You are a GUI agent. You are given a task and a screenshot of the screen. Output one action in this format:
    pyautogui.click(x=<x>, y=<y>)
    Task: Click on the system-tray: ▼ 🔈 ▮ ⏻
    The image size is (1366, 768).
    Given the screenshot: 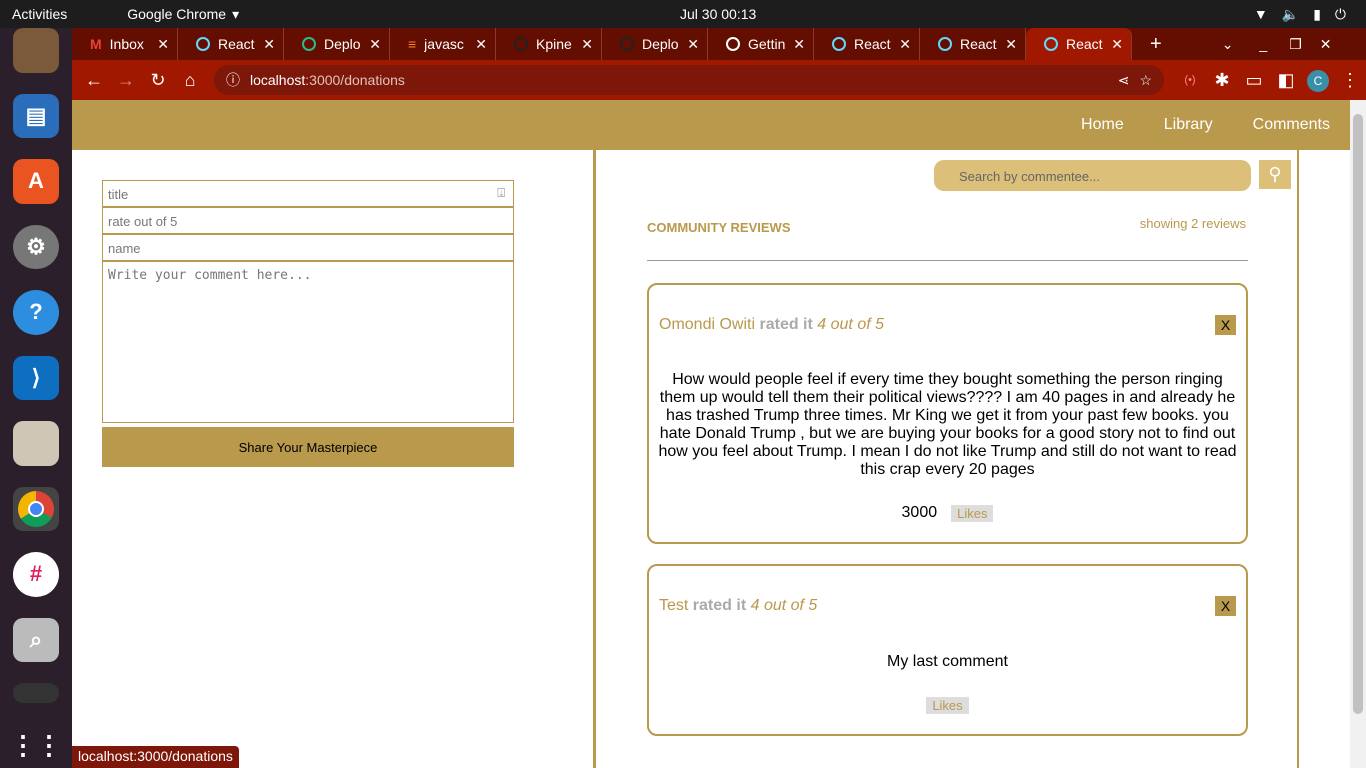 What is the action you would take?
    pyautogui.click(x=1300, y=14)
    